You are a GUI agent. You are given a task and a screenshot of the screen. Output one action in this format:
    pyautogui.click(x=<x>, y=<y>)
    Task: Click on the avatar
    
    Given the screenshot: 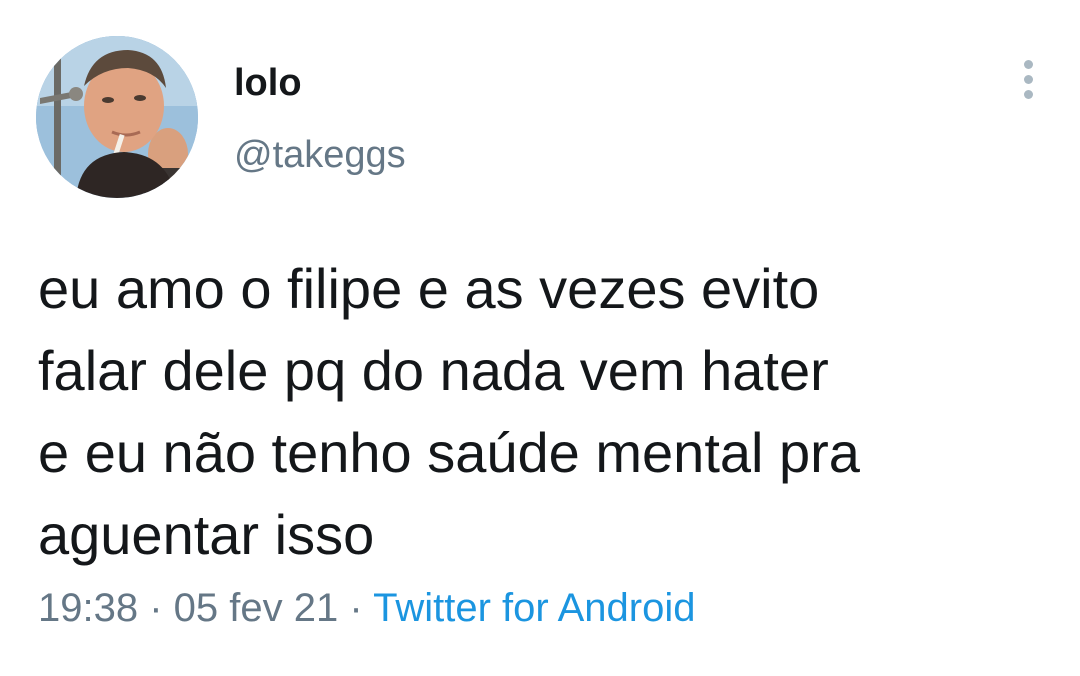 What is the action you would take?
    pyautogui.click(x=117, y=117)
    